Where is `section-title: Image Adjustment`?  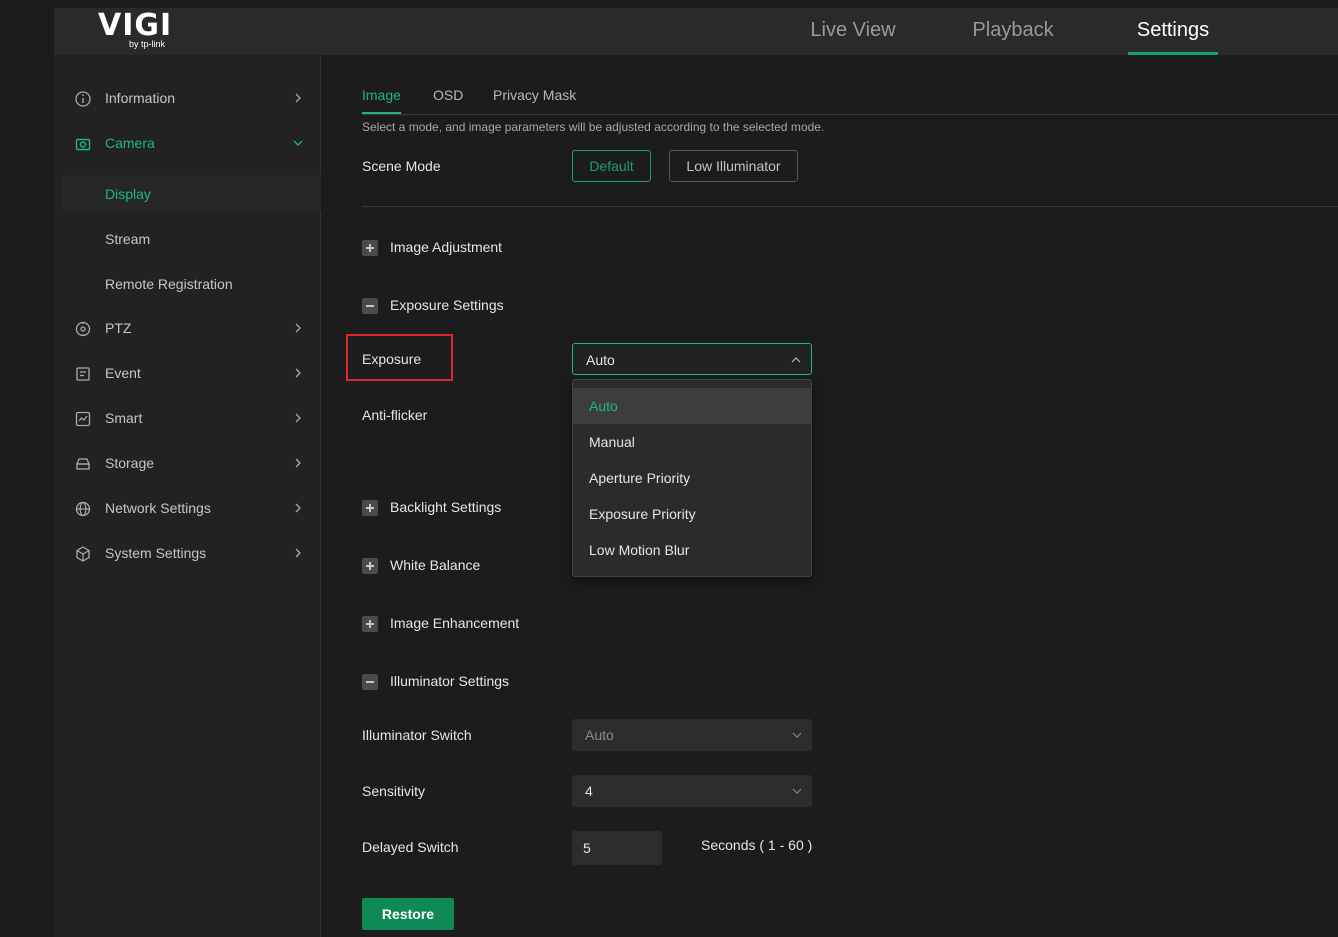
section-title: Image Adjustment is located at coordinates (446, 247).